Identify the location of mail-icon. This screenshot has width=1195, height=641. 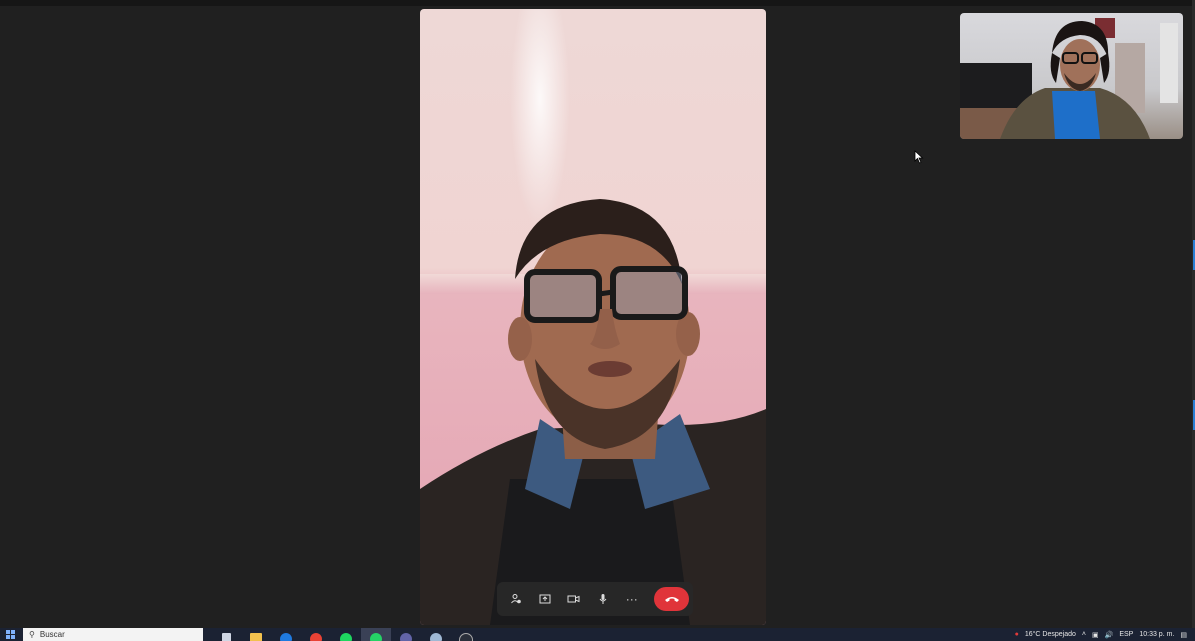
(286, 634).